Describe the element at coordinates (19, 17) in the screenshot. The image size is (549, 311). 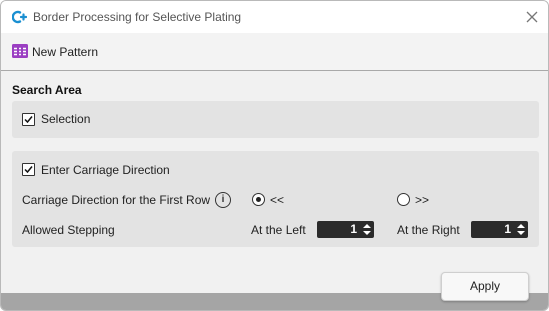
I see `app-logo-icon` at that location.